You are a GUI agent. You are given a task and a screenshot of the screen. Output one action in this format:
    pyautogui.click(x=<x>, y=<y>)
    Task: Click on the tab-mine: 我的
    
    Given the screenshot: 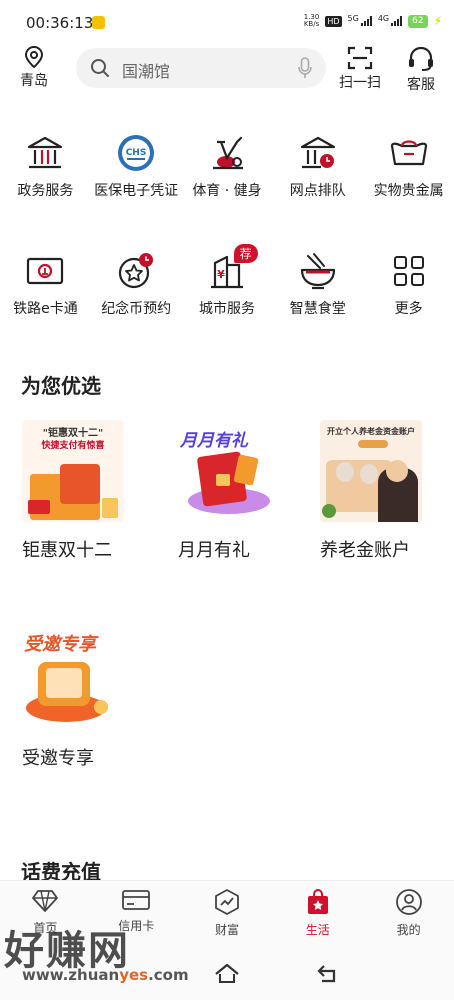 What is the action you would take?
    pyautogui.click(x=408, y=915)
    